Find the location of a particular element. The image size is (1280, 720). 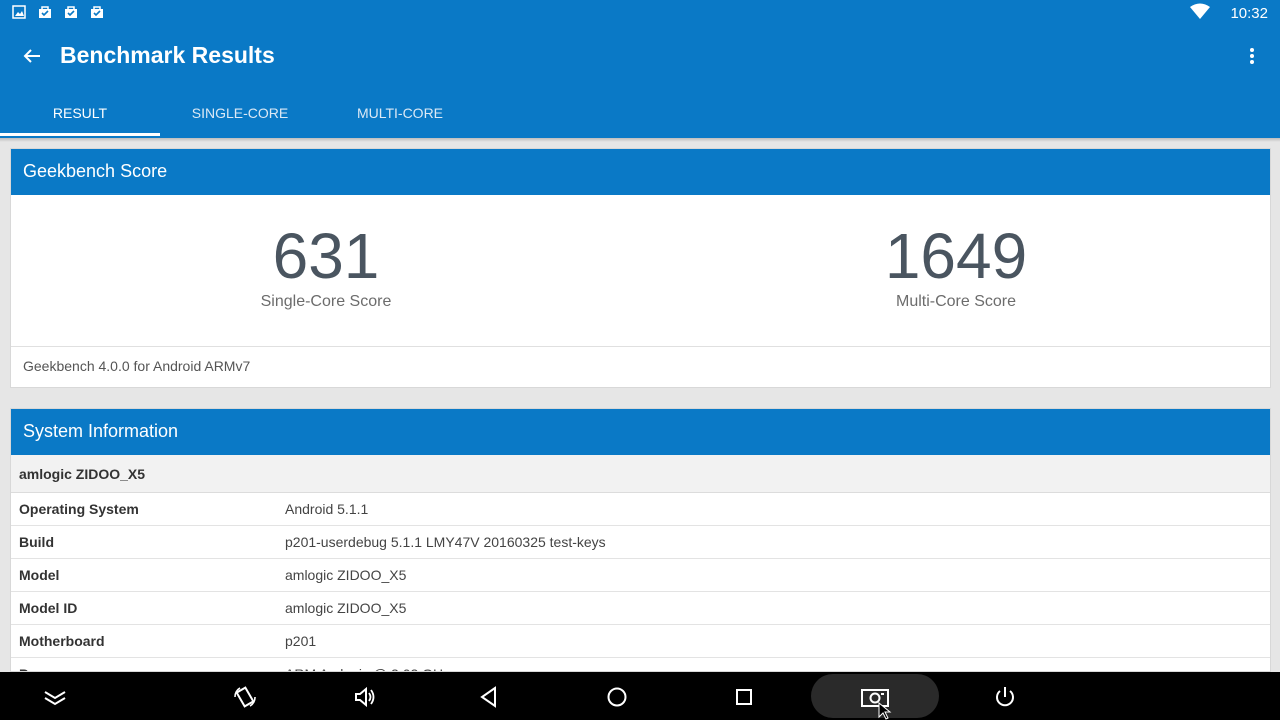

single-core-score-value: 631 is located at coordinates (326, 256).